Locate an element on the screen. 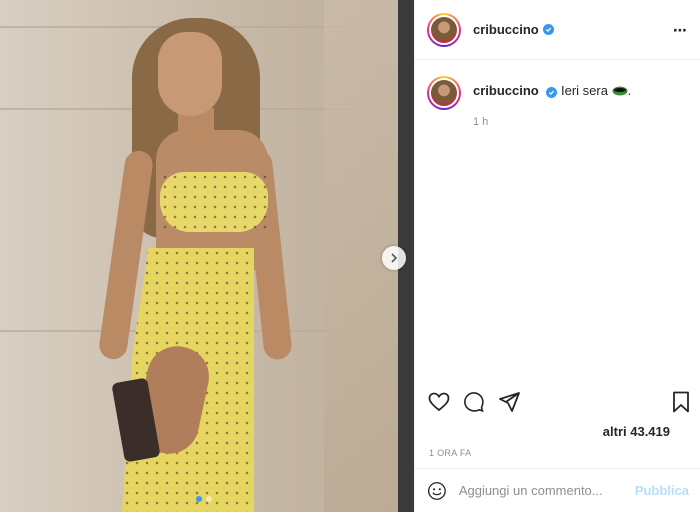  carousel-next-button is located at coordinates (394, 258).